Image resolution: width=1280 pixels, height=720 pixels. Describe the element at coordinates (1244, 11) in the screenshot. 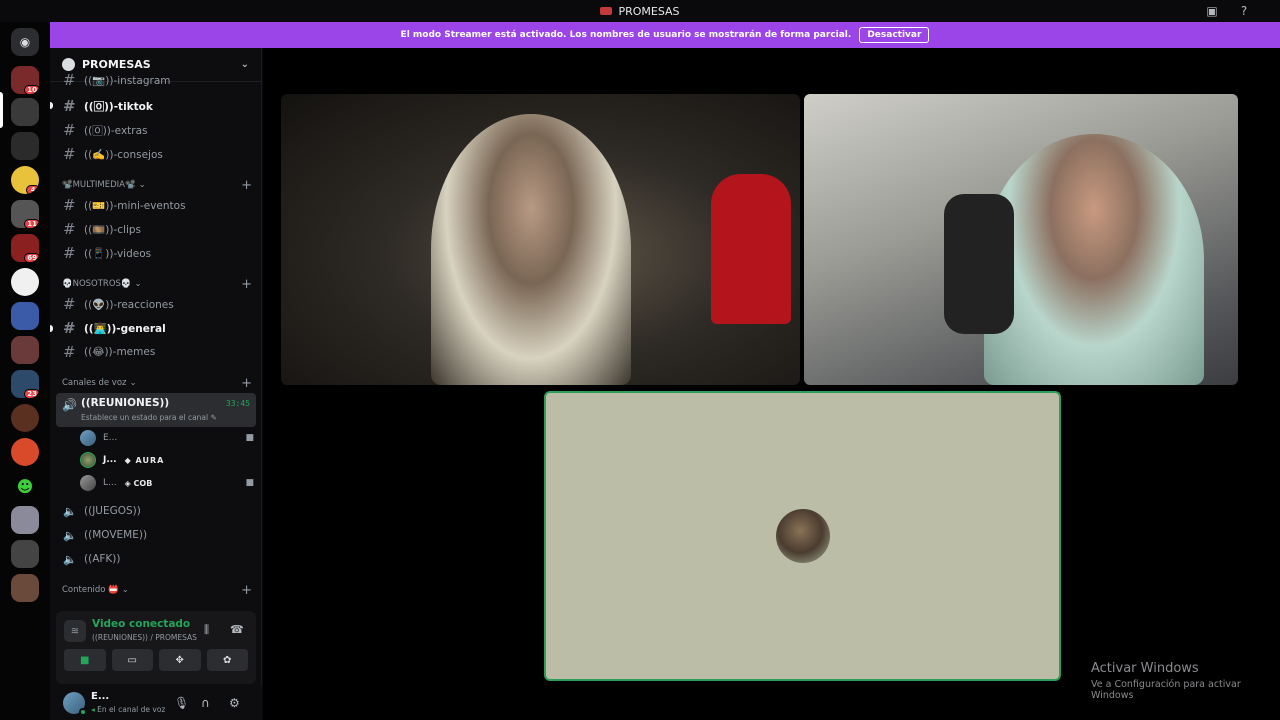

I see `help-icon: ?` at that location.